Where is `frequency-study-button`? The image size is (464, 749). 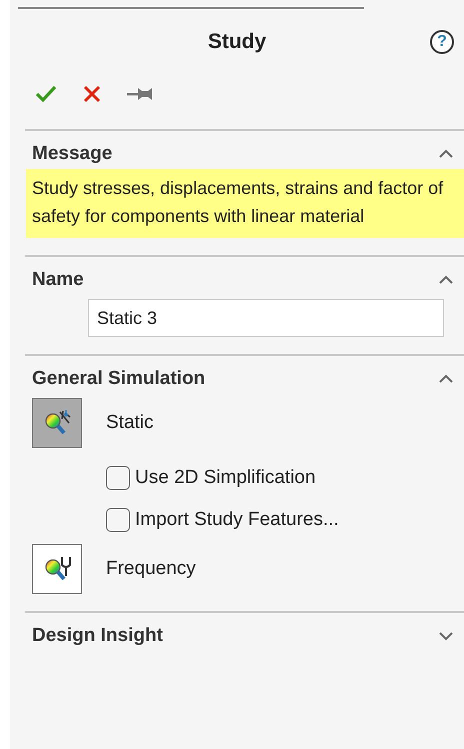
frequency-study-button is located at coordinates (57, 569).